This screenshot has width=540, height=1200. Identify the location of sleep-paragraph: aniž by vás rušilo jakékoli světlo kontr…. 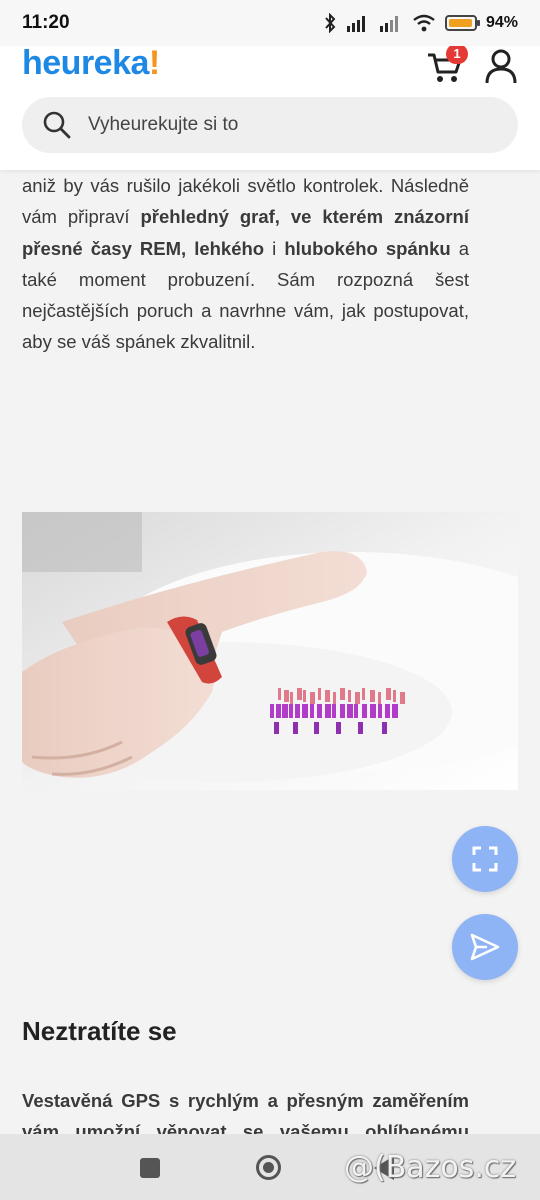
(245, 264).